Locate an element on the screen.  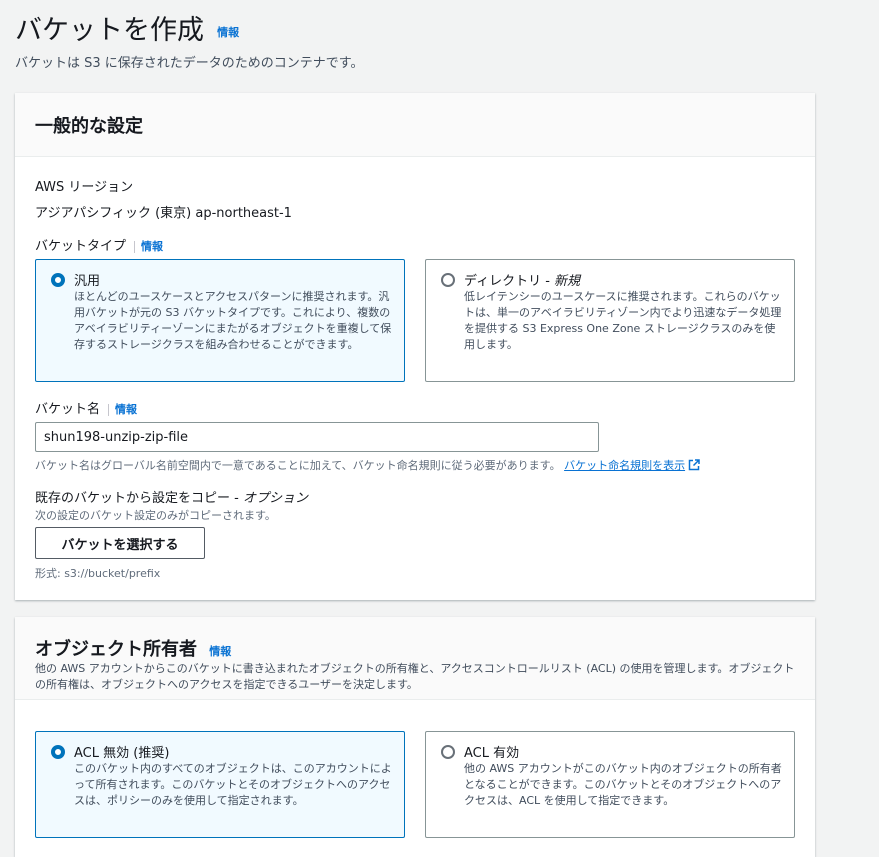
bucket-name-info-link: 情報 is located at coordinates (126, 409).